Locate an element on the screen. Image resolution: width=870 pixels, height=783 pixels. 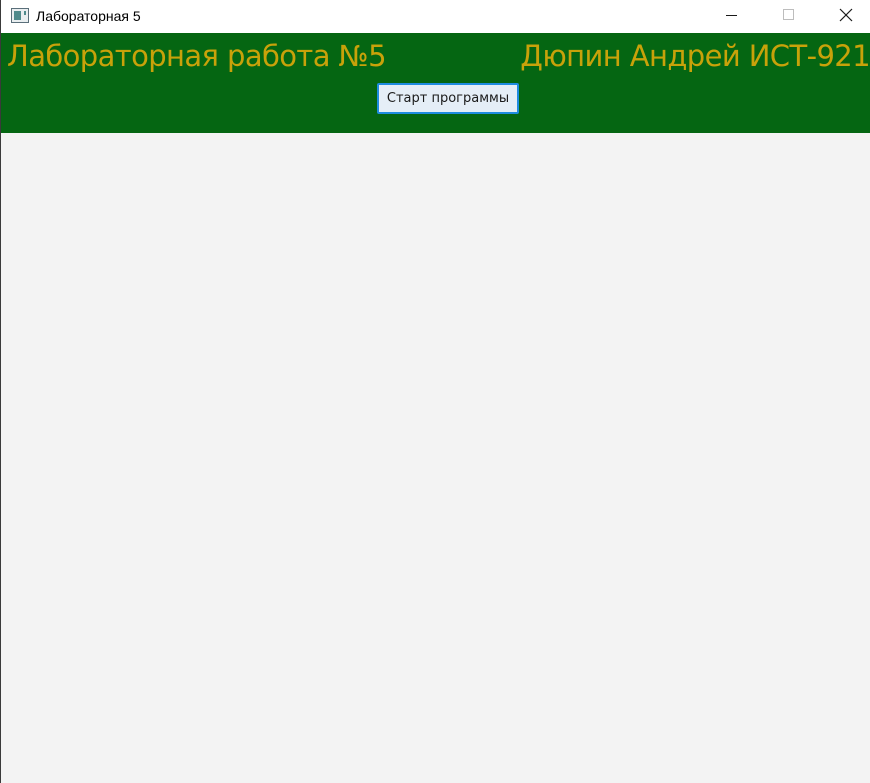
minimize-icon is located at coordinates (731, 15).